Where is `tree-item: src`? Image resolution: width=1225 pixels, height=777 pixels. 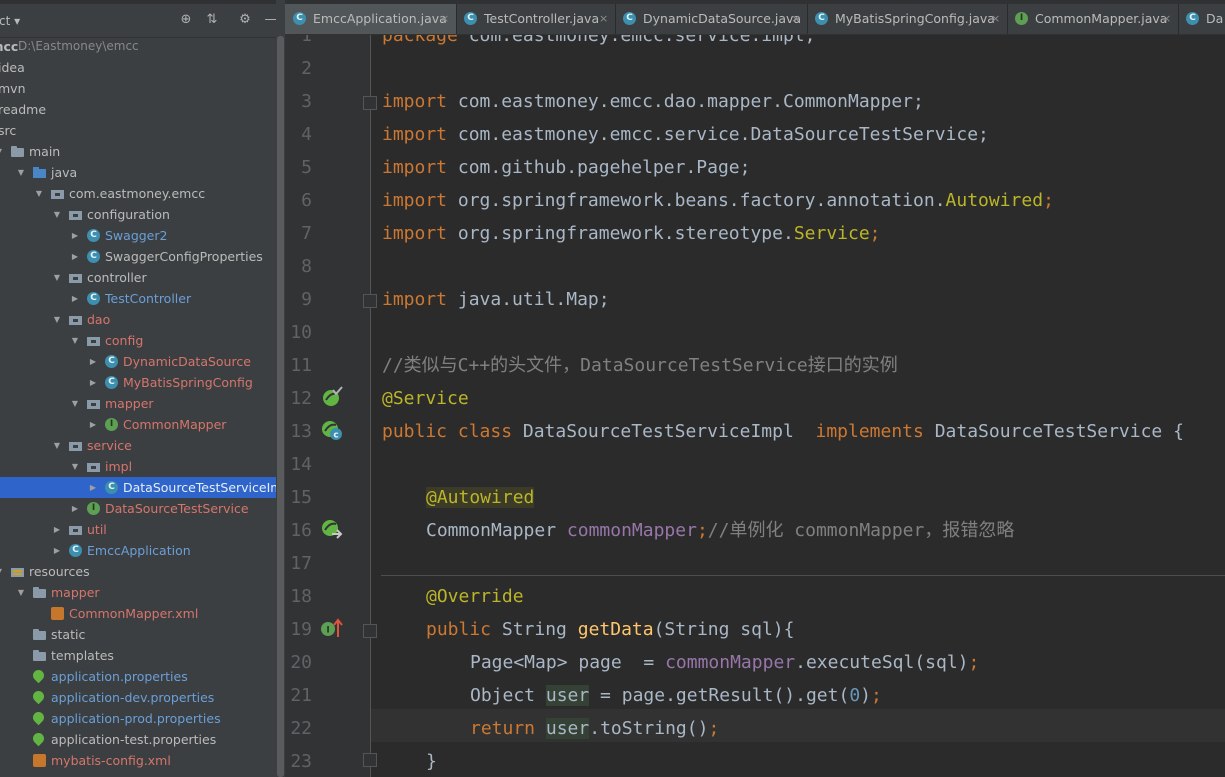
tree-item: src is located at coordinates (138, 130).